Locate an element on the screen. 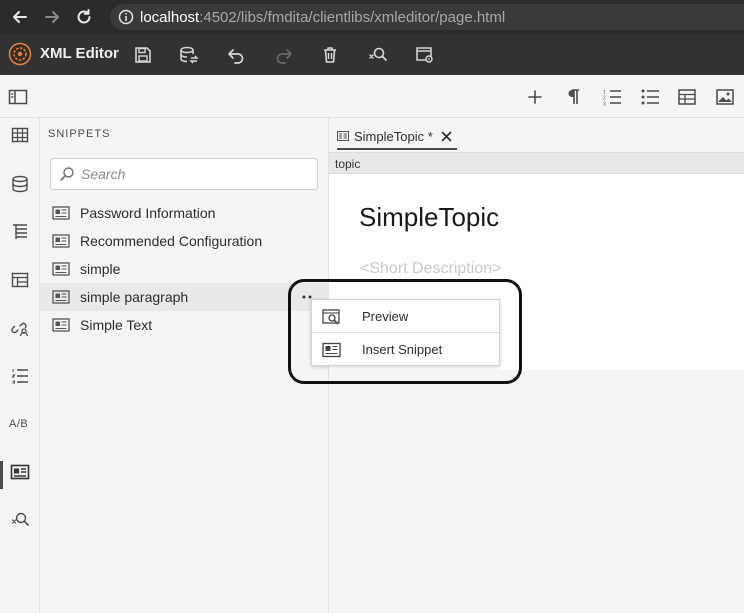 This screenshot has width=744, height=613. search-icon is located at coordinates (67, 174).